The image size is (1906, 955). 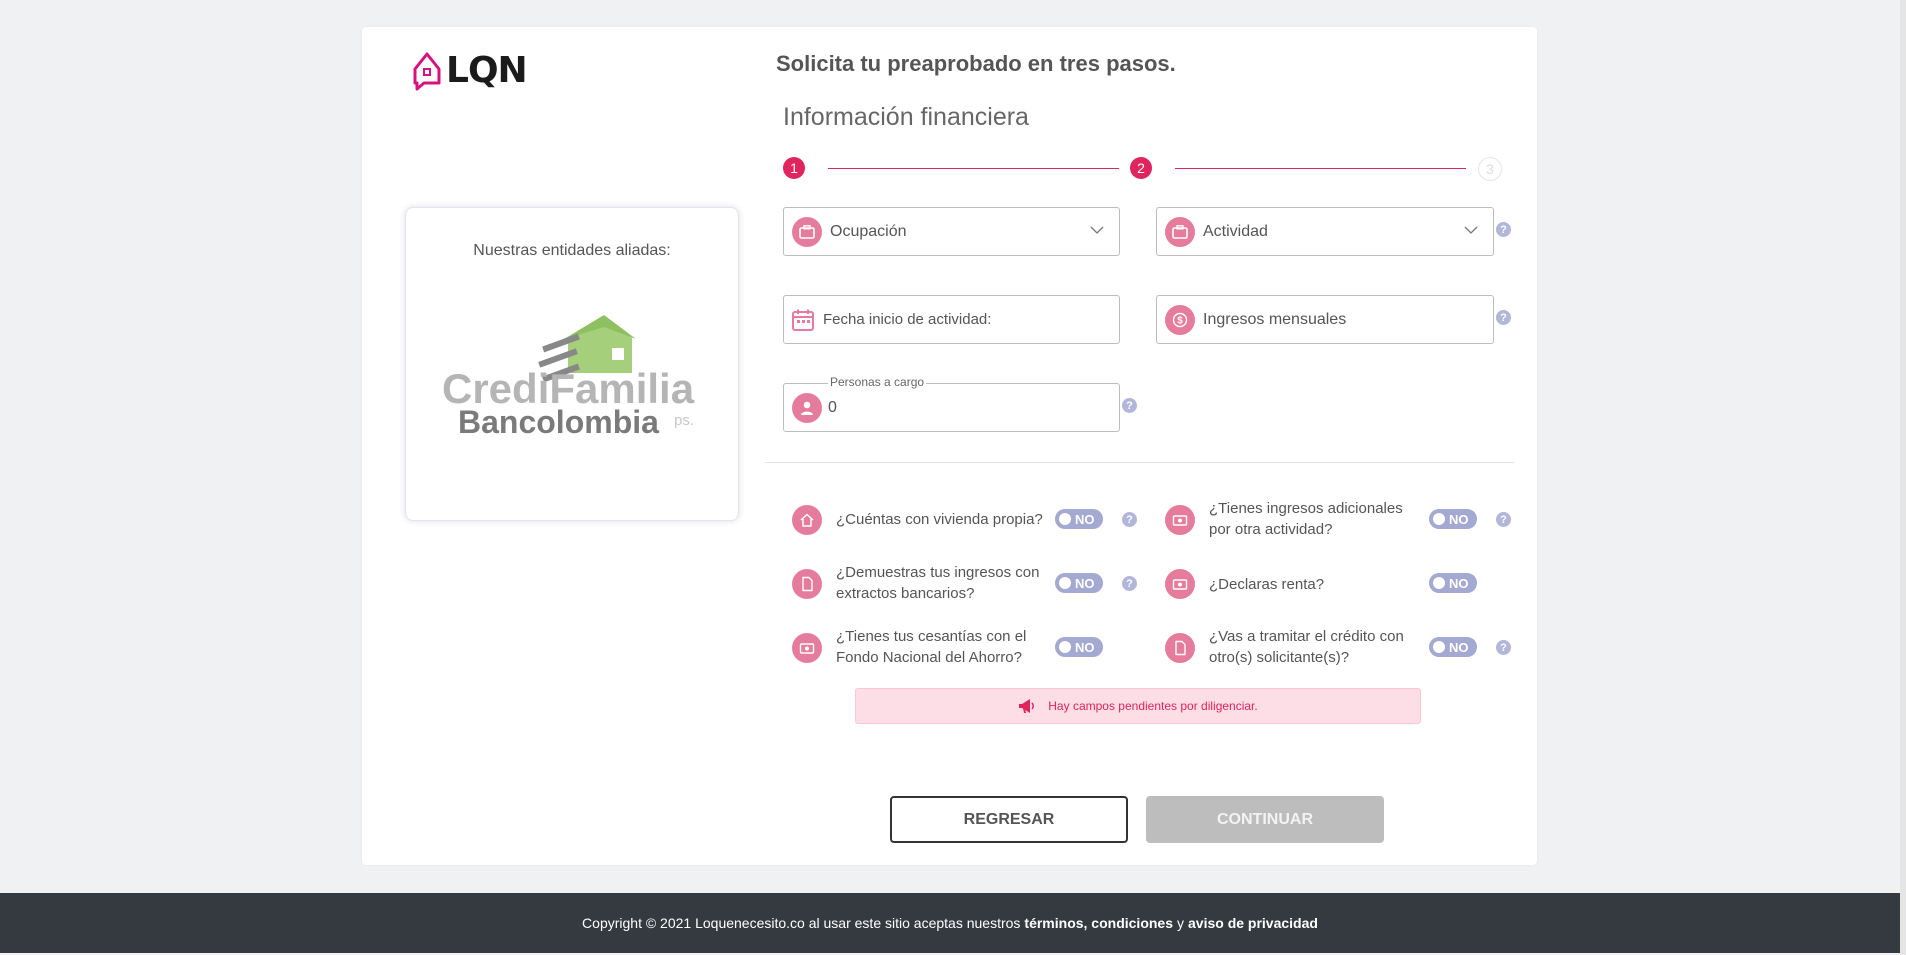 What do you see at coordinates (976, 63) in the screenshot?
I see `page-headline: Solicita tu preaprobado en tres pasos.` at bounding box center [976, 63].